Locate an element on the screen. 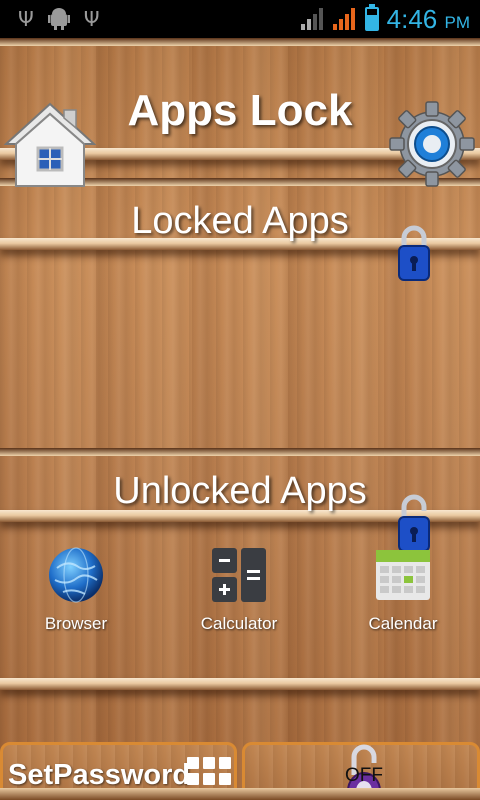 The height and width of the screenshot is (800, 480). calculator-icon is located at coordinates (239, 575).